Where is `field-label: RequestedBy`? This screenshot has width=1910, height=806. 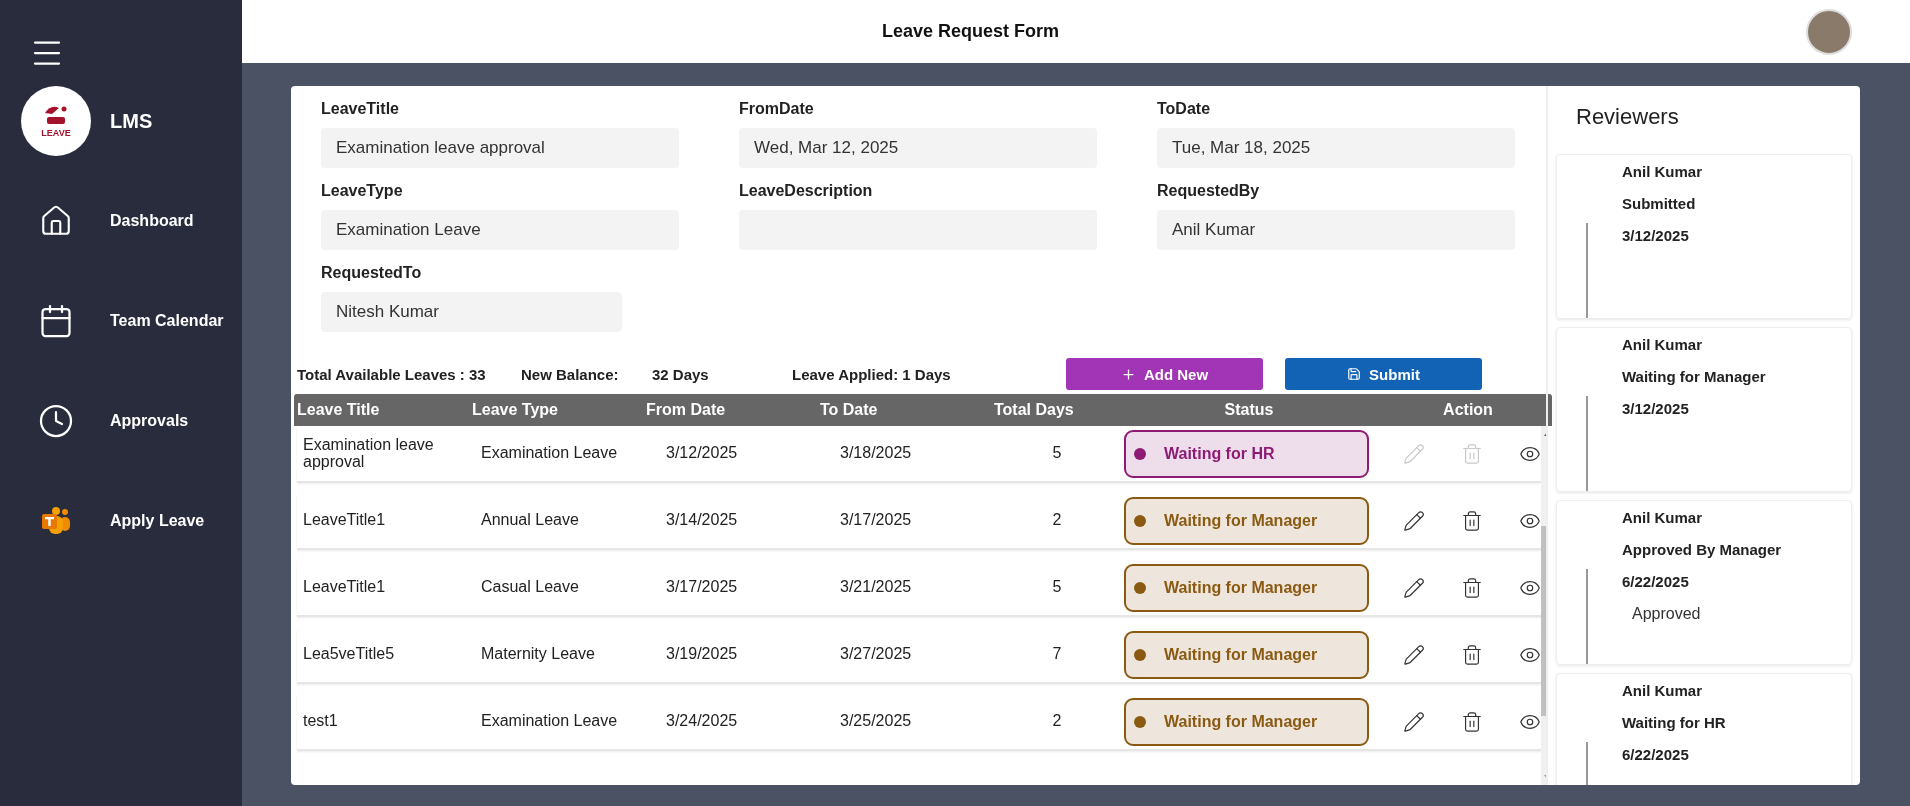 field-label: RequestedBy is located at coordinates (1209, 191).